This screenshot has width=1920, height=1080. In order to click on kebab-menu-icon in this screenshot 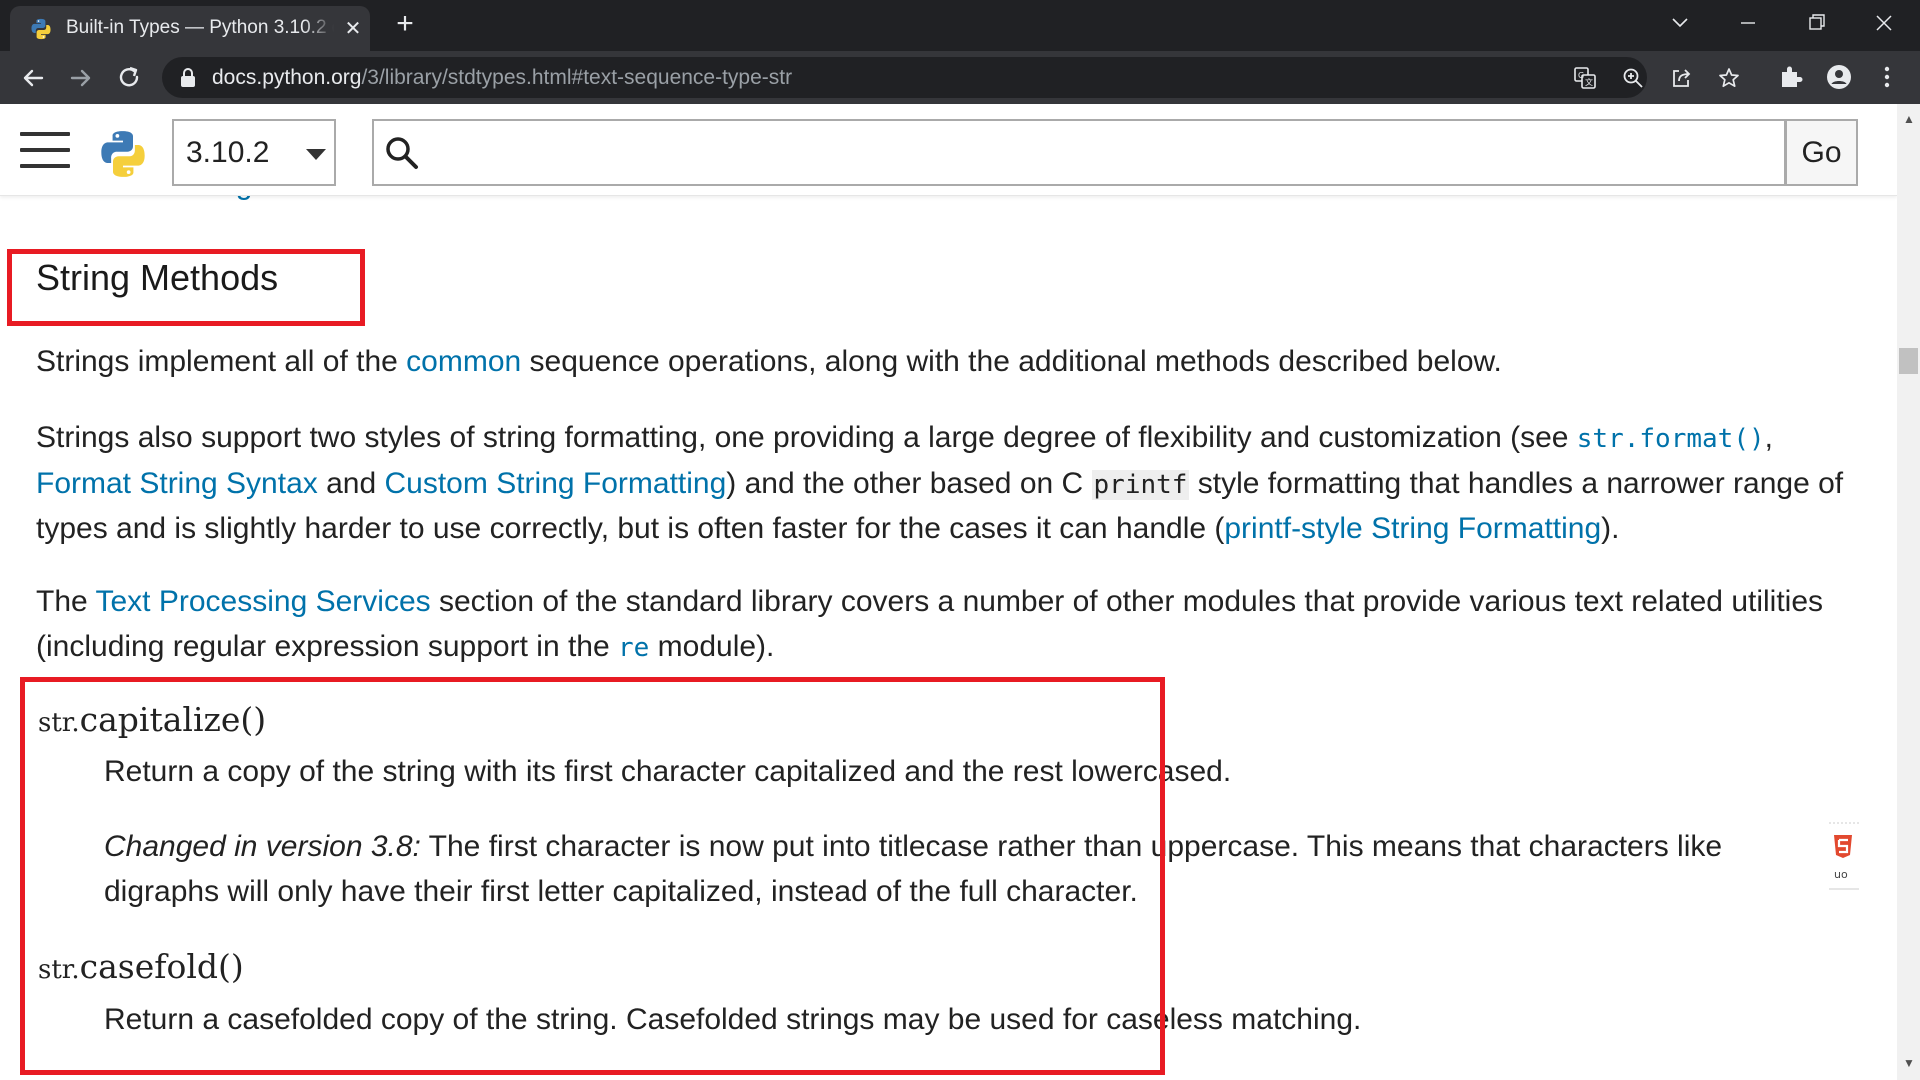, I will do `click(1887, 77)`.